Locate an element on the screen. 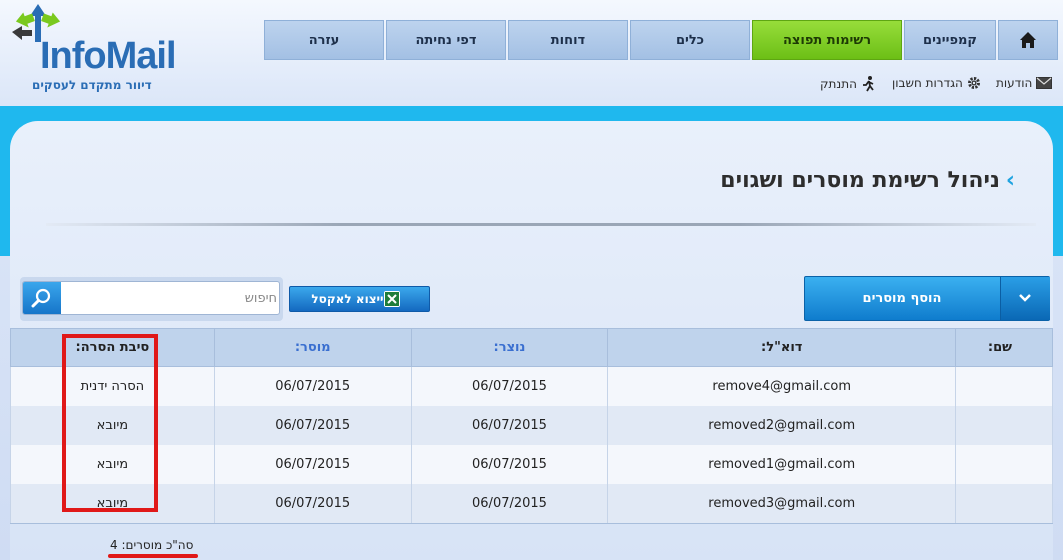 The height and width of the screenshot is (560, 1063). column-header-removed: מוסר: is located at coordinates (312, 347).